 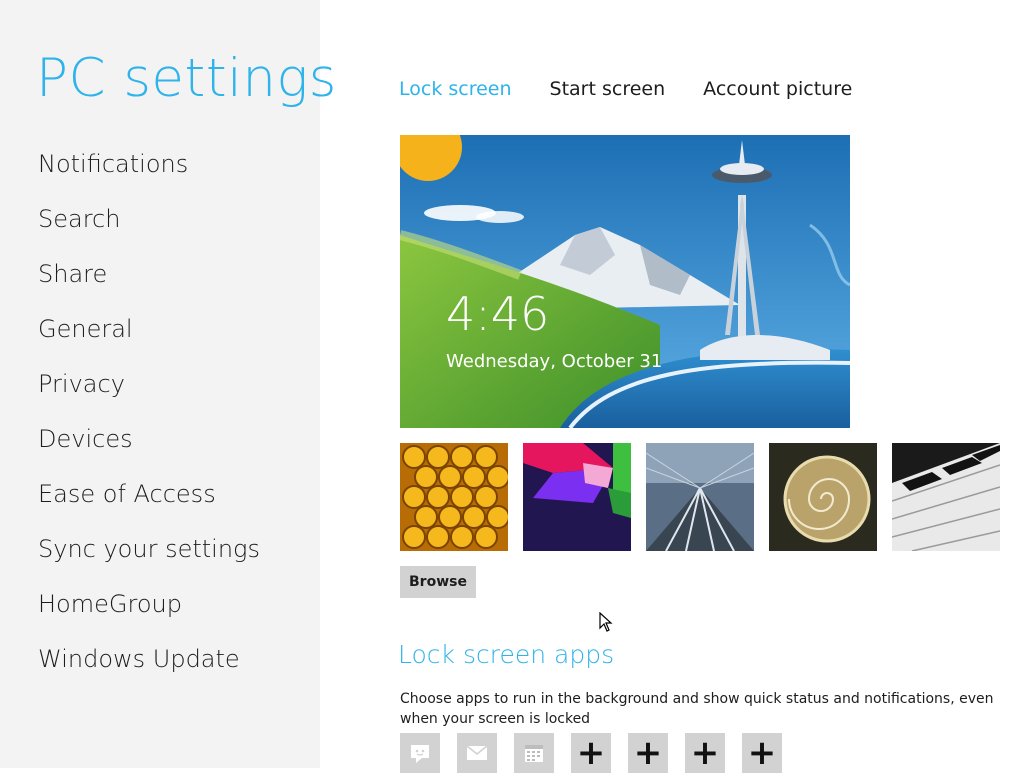 What do you see at coordinates (608, 89) in the screenshot?
I see `tab-start-screen: Start screen` at bounding box center [608, 89].